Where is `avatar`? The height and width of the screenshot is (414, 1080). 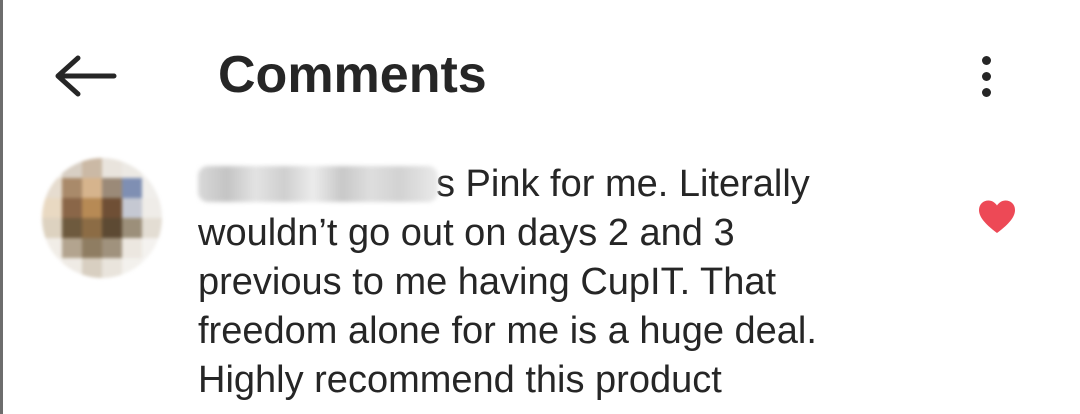 avatar is located at coordinates (102, 218).